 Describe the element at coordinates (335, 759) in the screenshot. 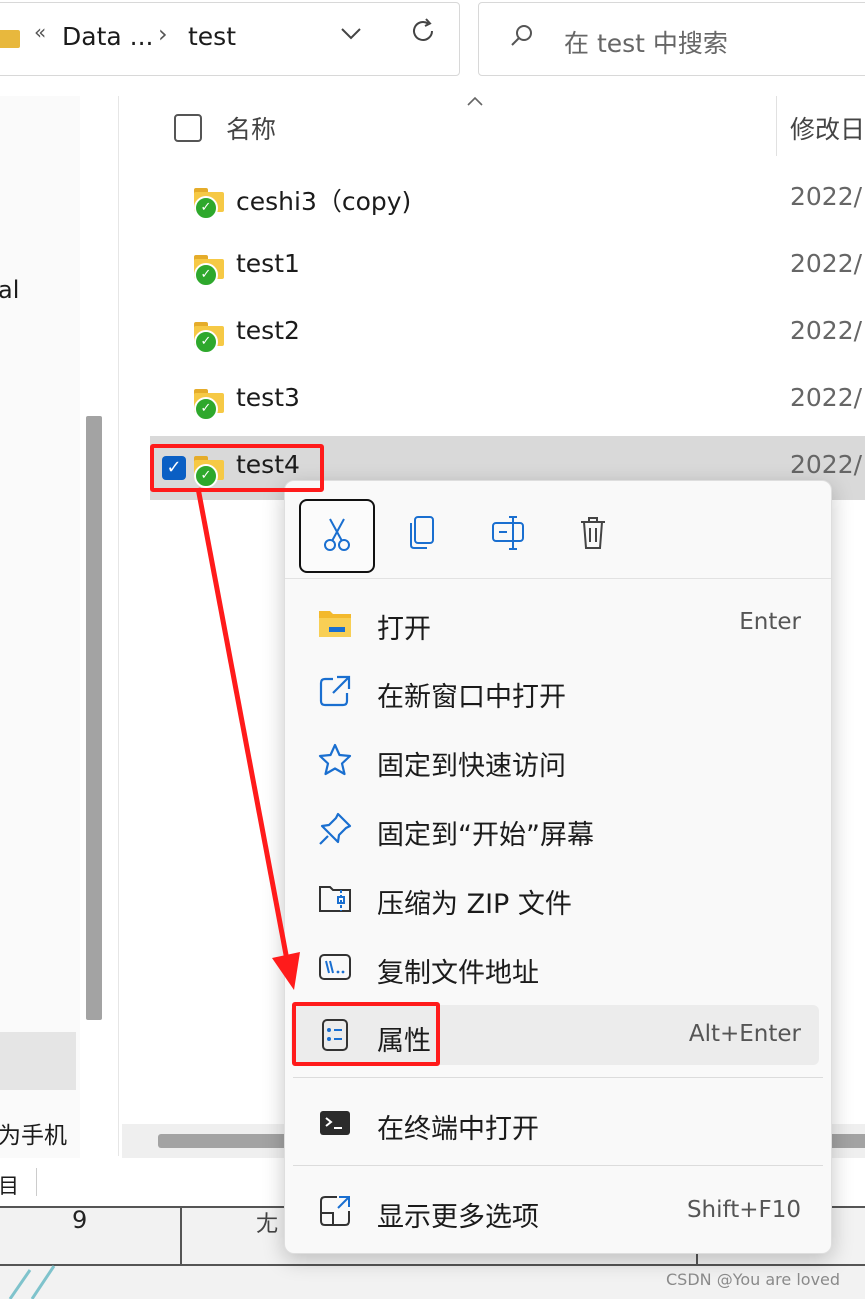

I see `star-icon` at that location.